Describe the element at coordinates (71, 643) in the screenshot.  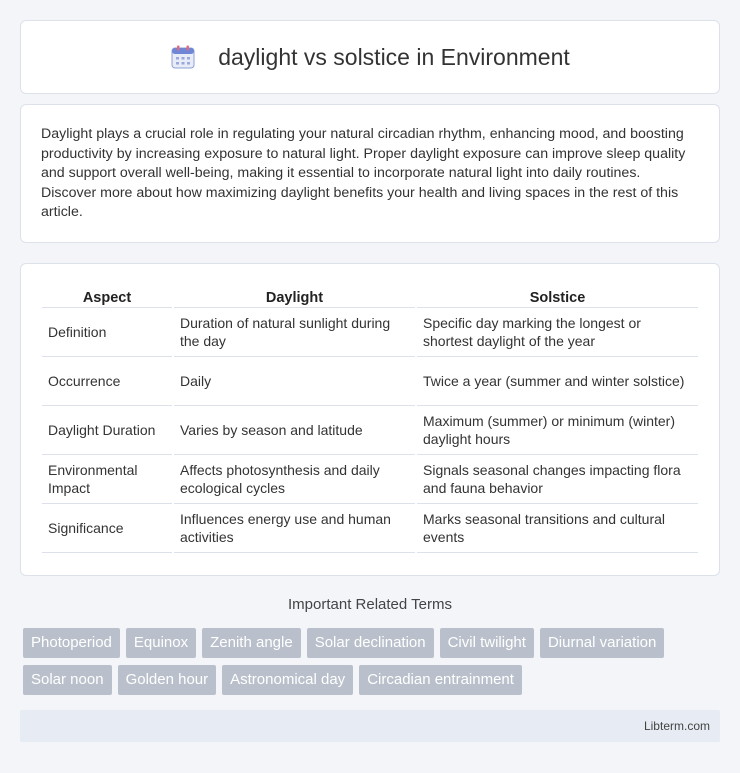
I see `tag-photoperiod: Photoperiod` at that location.